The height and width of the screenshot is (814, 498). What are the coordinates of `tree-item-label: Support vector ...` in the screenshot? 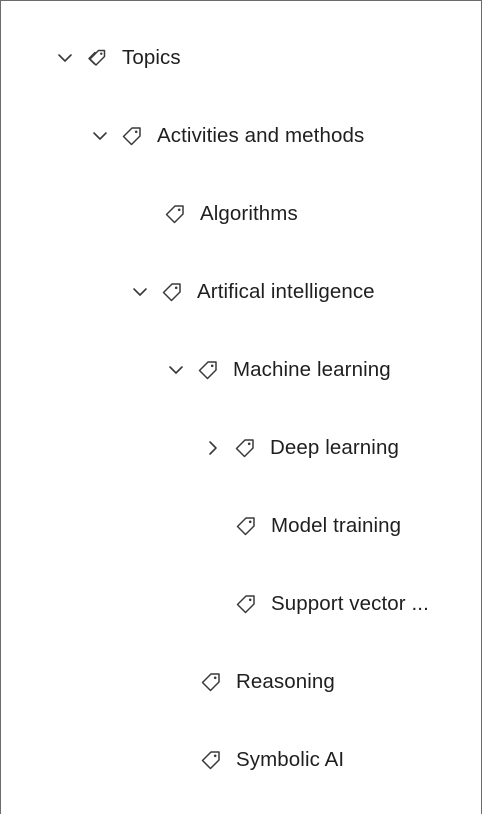 It's located at (350, 603).